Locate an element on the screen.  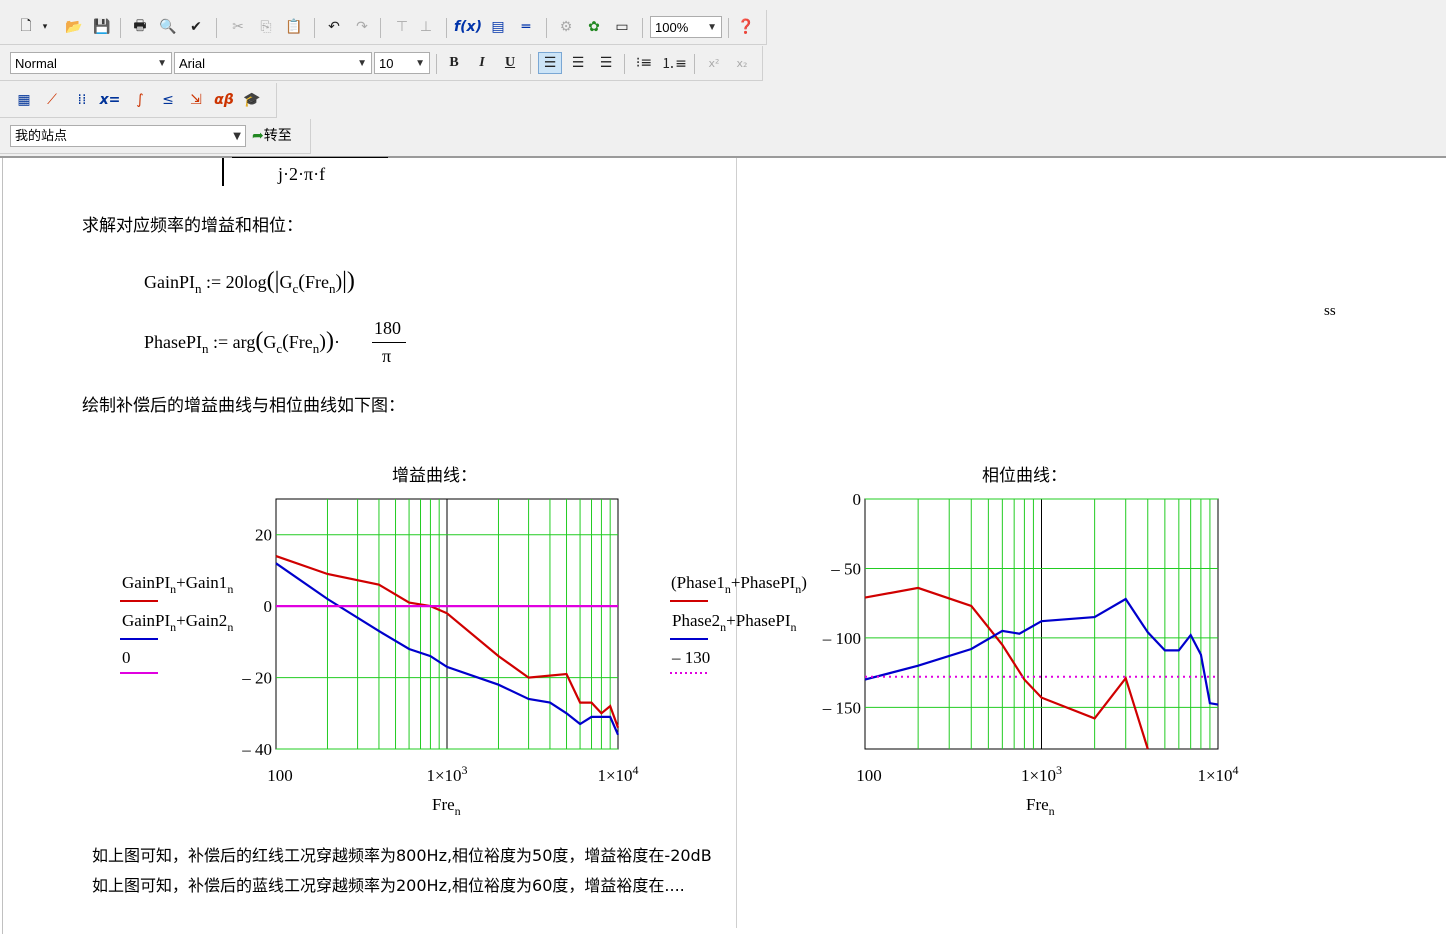
y-tick-label: 20 is located at coordinates (263, 535).